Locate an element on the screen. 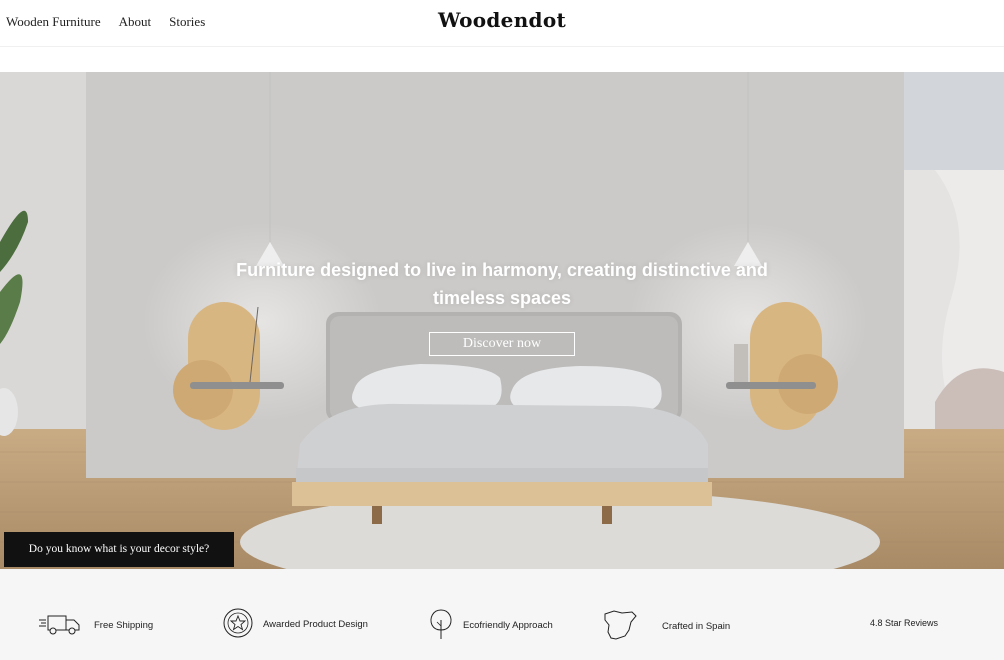 The width and height of the screenshot is (1004, 660). feature-crafted-spain: Crafted in Spain is located at coordinates (666, 626).